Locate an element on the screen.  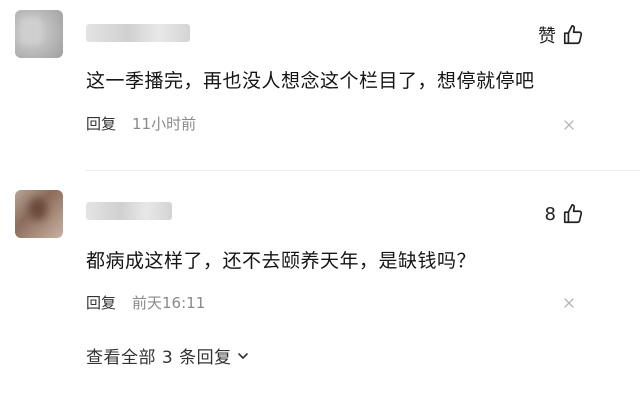
comment-meta: 回复 11小时前 is located at coordinates (141, 123).